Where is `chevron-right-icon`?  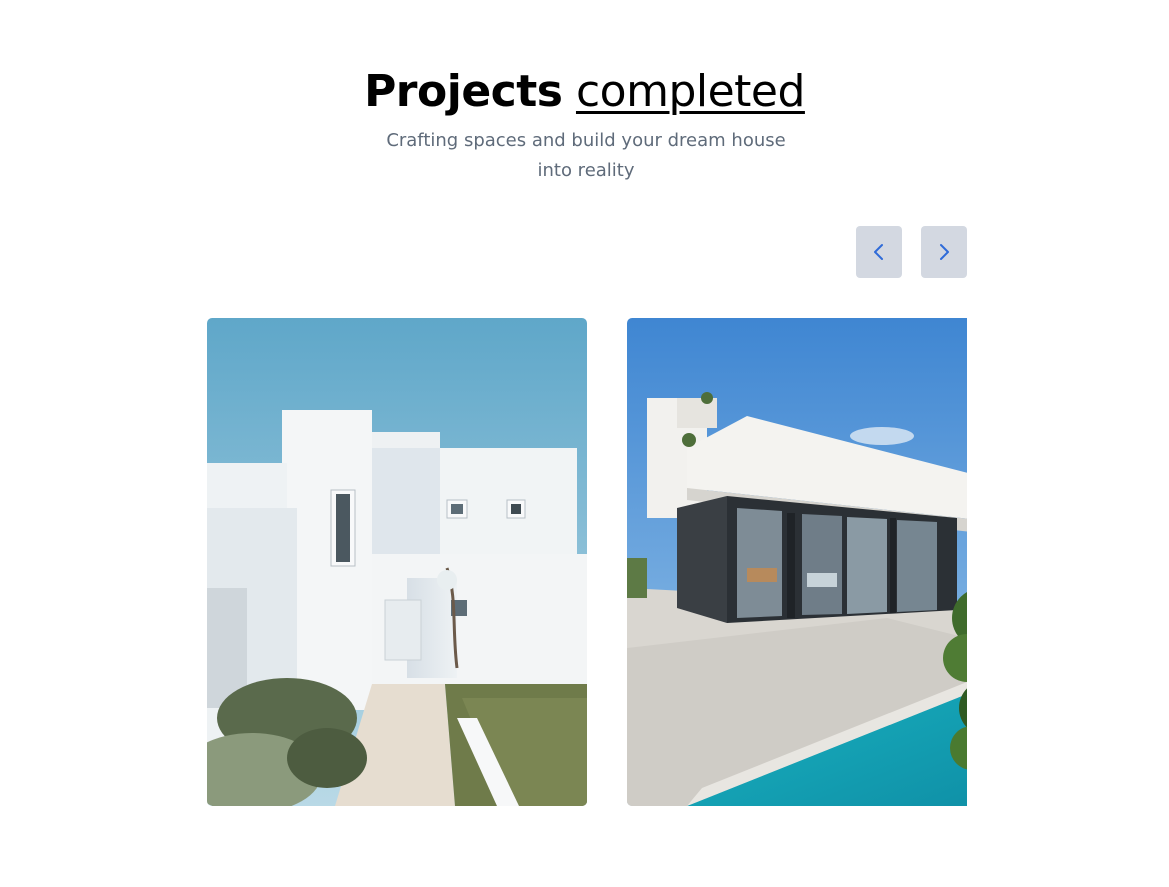
chevron-right-icon is located at coordinates (944, 252).